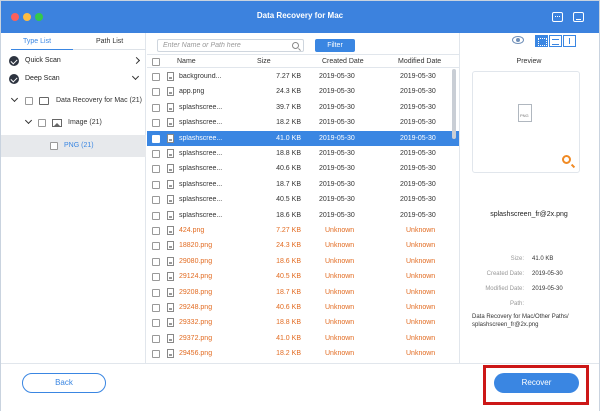 The height and width of the screenshot is (411, 600). I want to click on png-file-icon, so click(525, 113).